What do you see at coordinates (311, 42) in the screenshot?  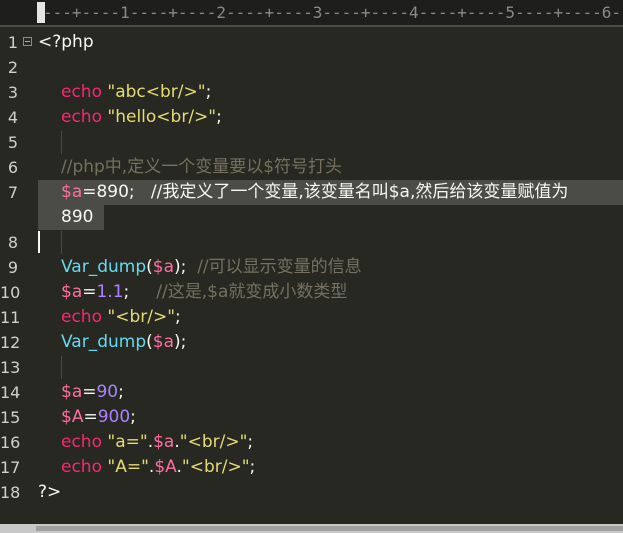 I see `code-line: 1 <?php` at bounding box center [311, 42].